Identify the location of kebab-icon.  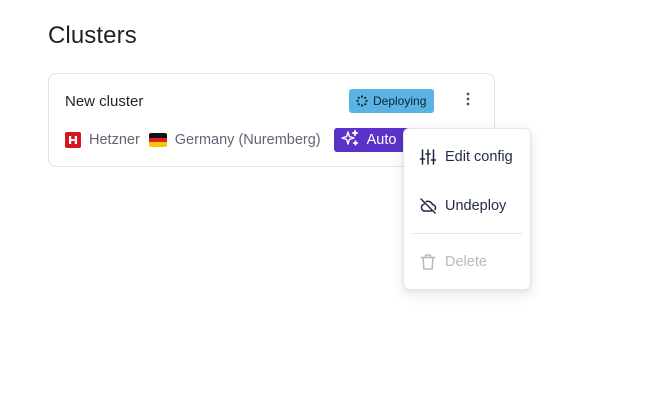
(468, 101).